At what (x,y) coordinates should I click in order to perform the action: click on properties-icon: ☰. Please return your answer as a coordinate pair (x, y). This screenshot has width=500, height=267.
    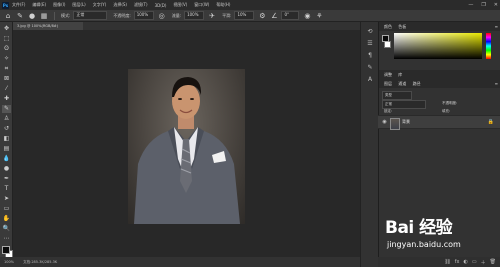
    Looking at the image, I should click on (370, 44).